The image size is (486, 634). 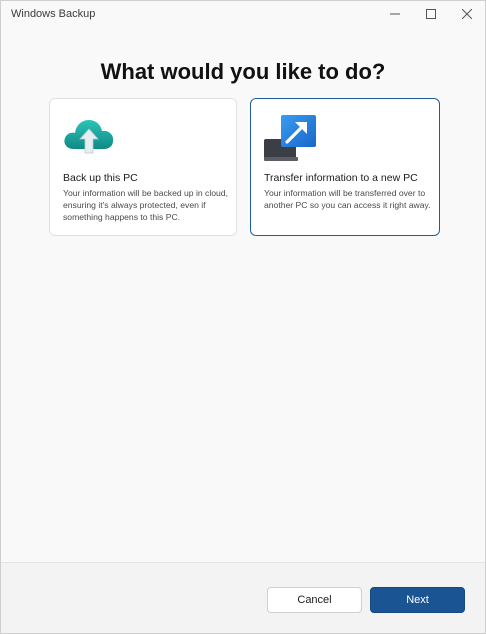 I want to click on close-icon, so click(x=467, y=14).